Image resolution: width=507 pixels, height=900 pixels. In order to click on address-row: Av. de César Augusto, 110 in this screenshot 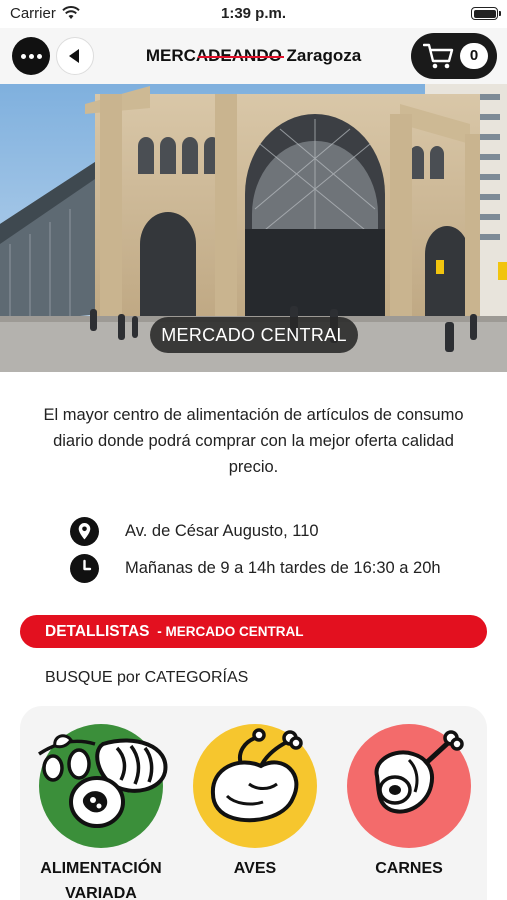, I will do `click(194, 531)`.